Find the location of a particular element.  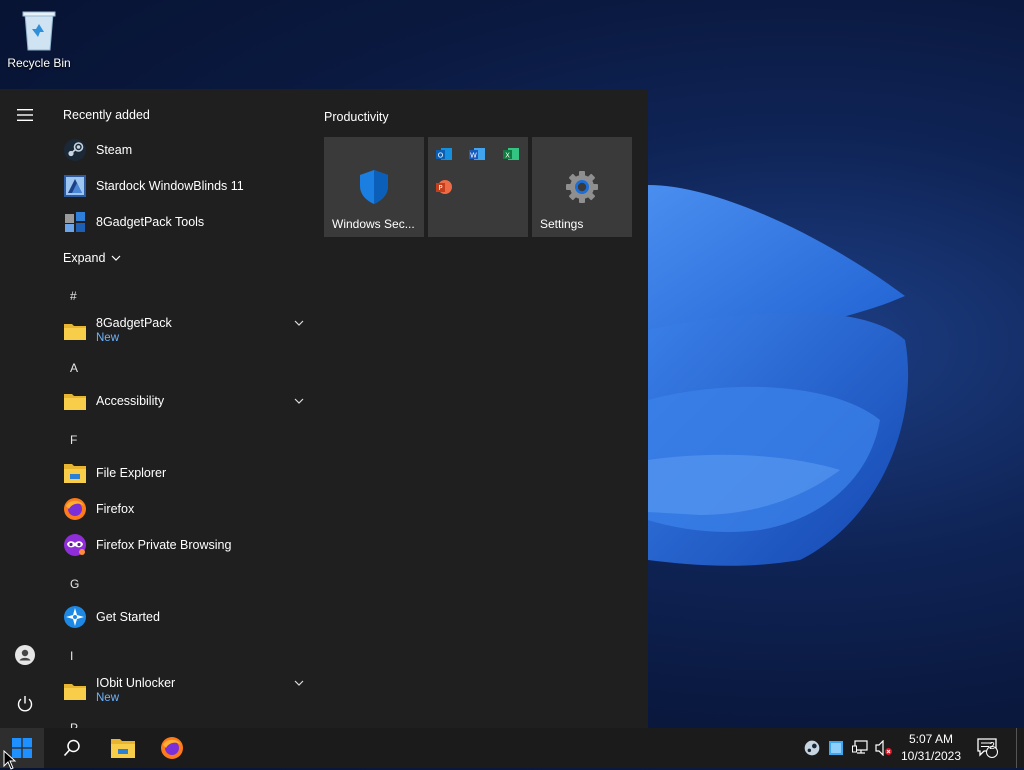

hamburger-icon is located at coordinates (25, 115).